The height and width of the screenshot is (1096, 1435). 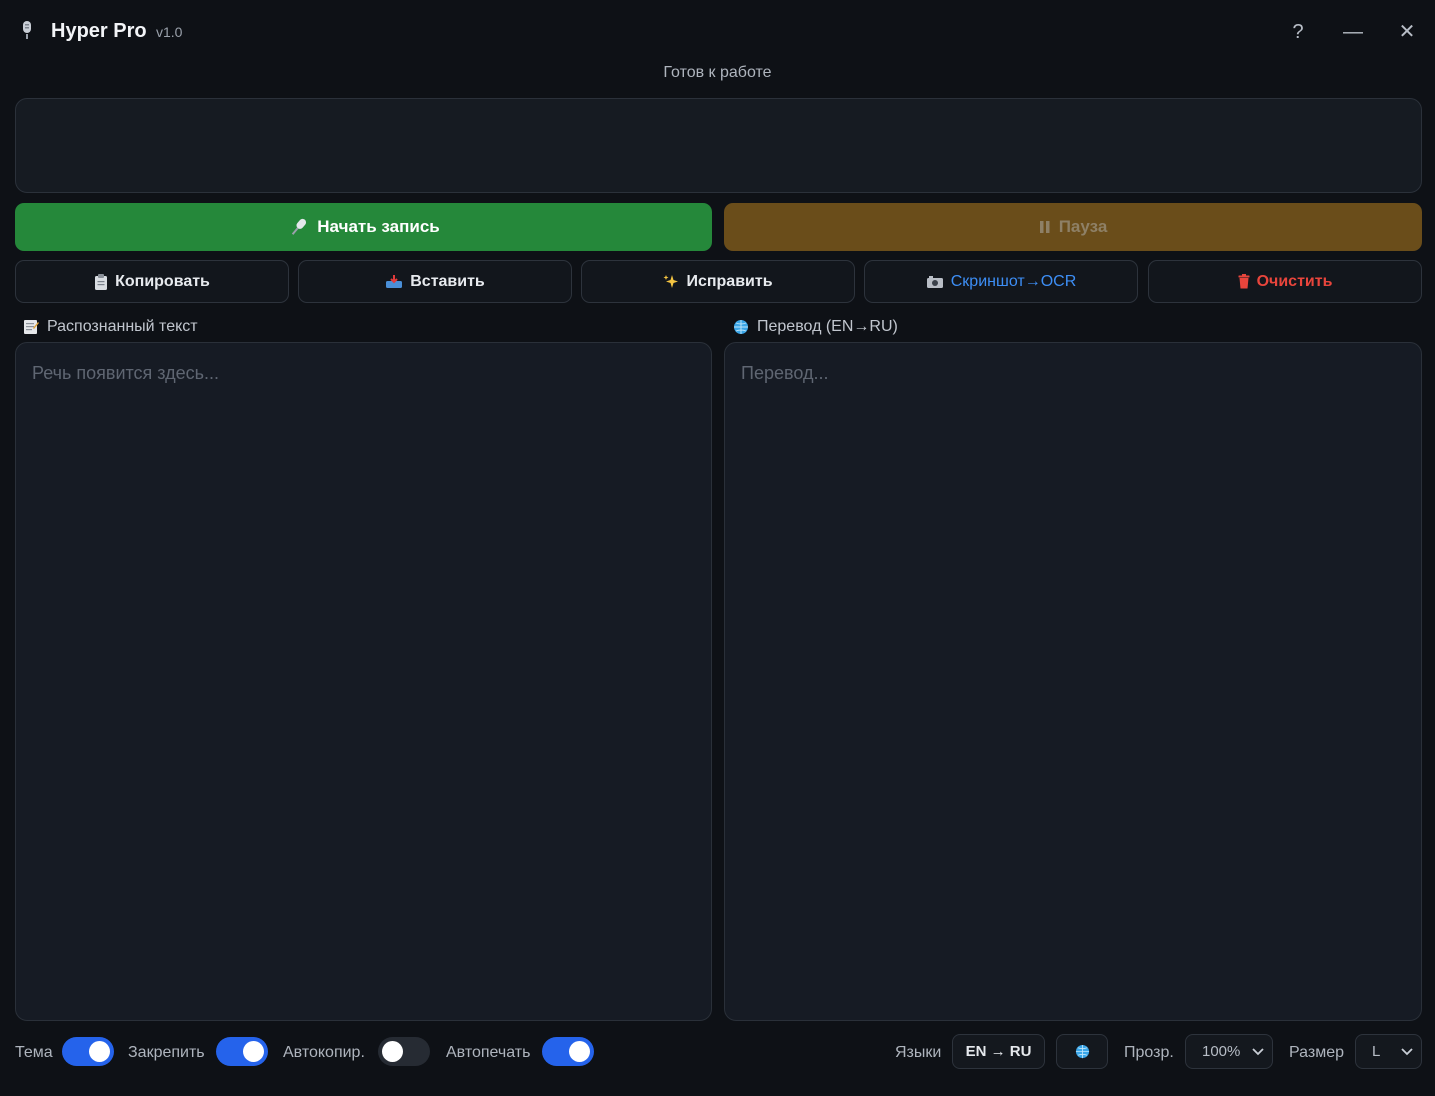 What do you see at coordinates (122, 326) in the screenshot?
I see `recognized-text-label: Распознанный текст` at bounding box center [122, 326].